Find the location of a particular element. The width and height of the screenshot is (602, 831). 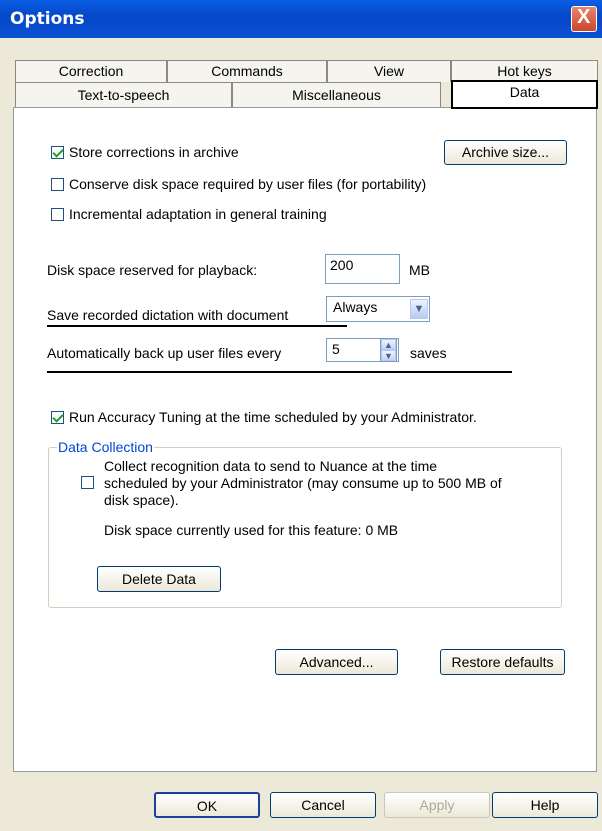

conserve-disk-checkbox is located at coordinates (57, 184).